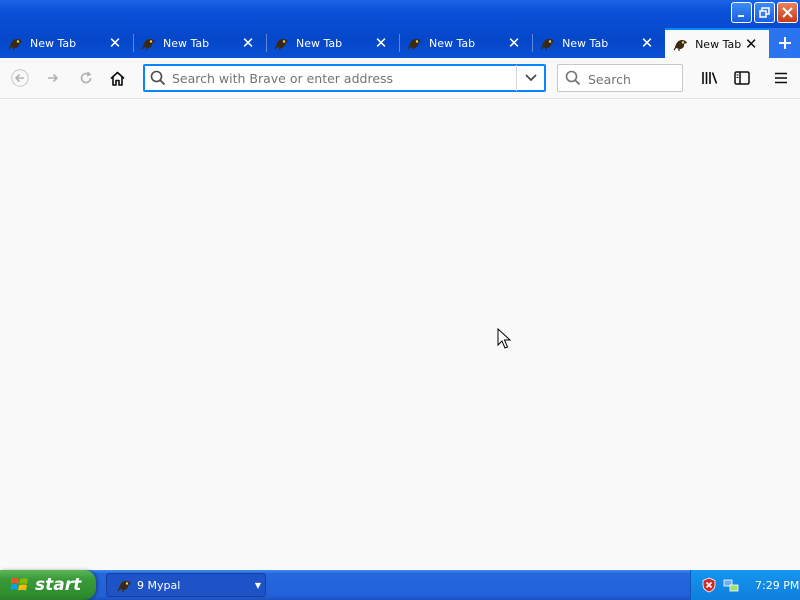 The image size is (800, 600). I want to click on window-controls, so click(764, 12).